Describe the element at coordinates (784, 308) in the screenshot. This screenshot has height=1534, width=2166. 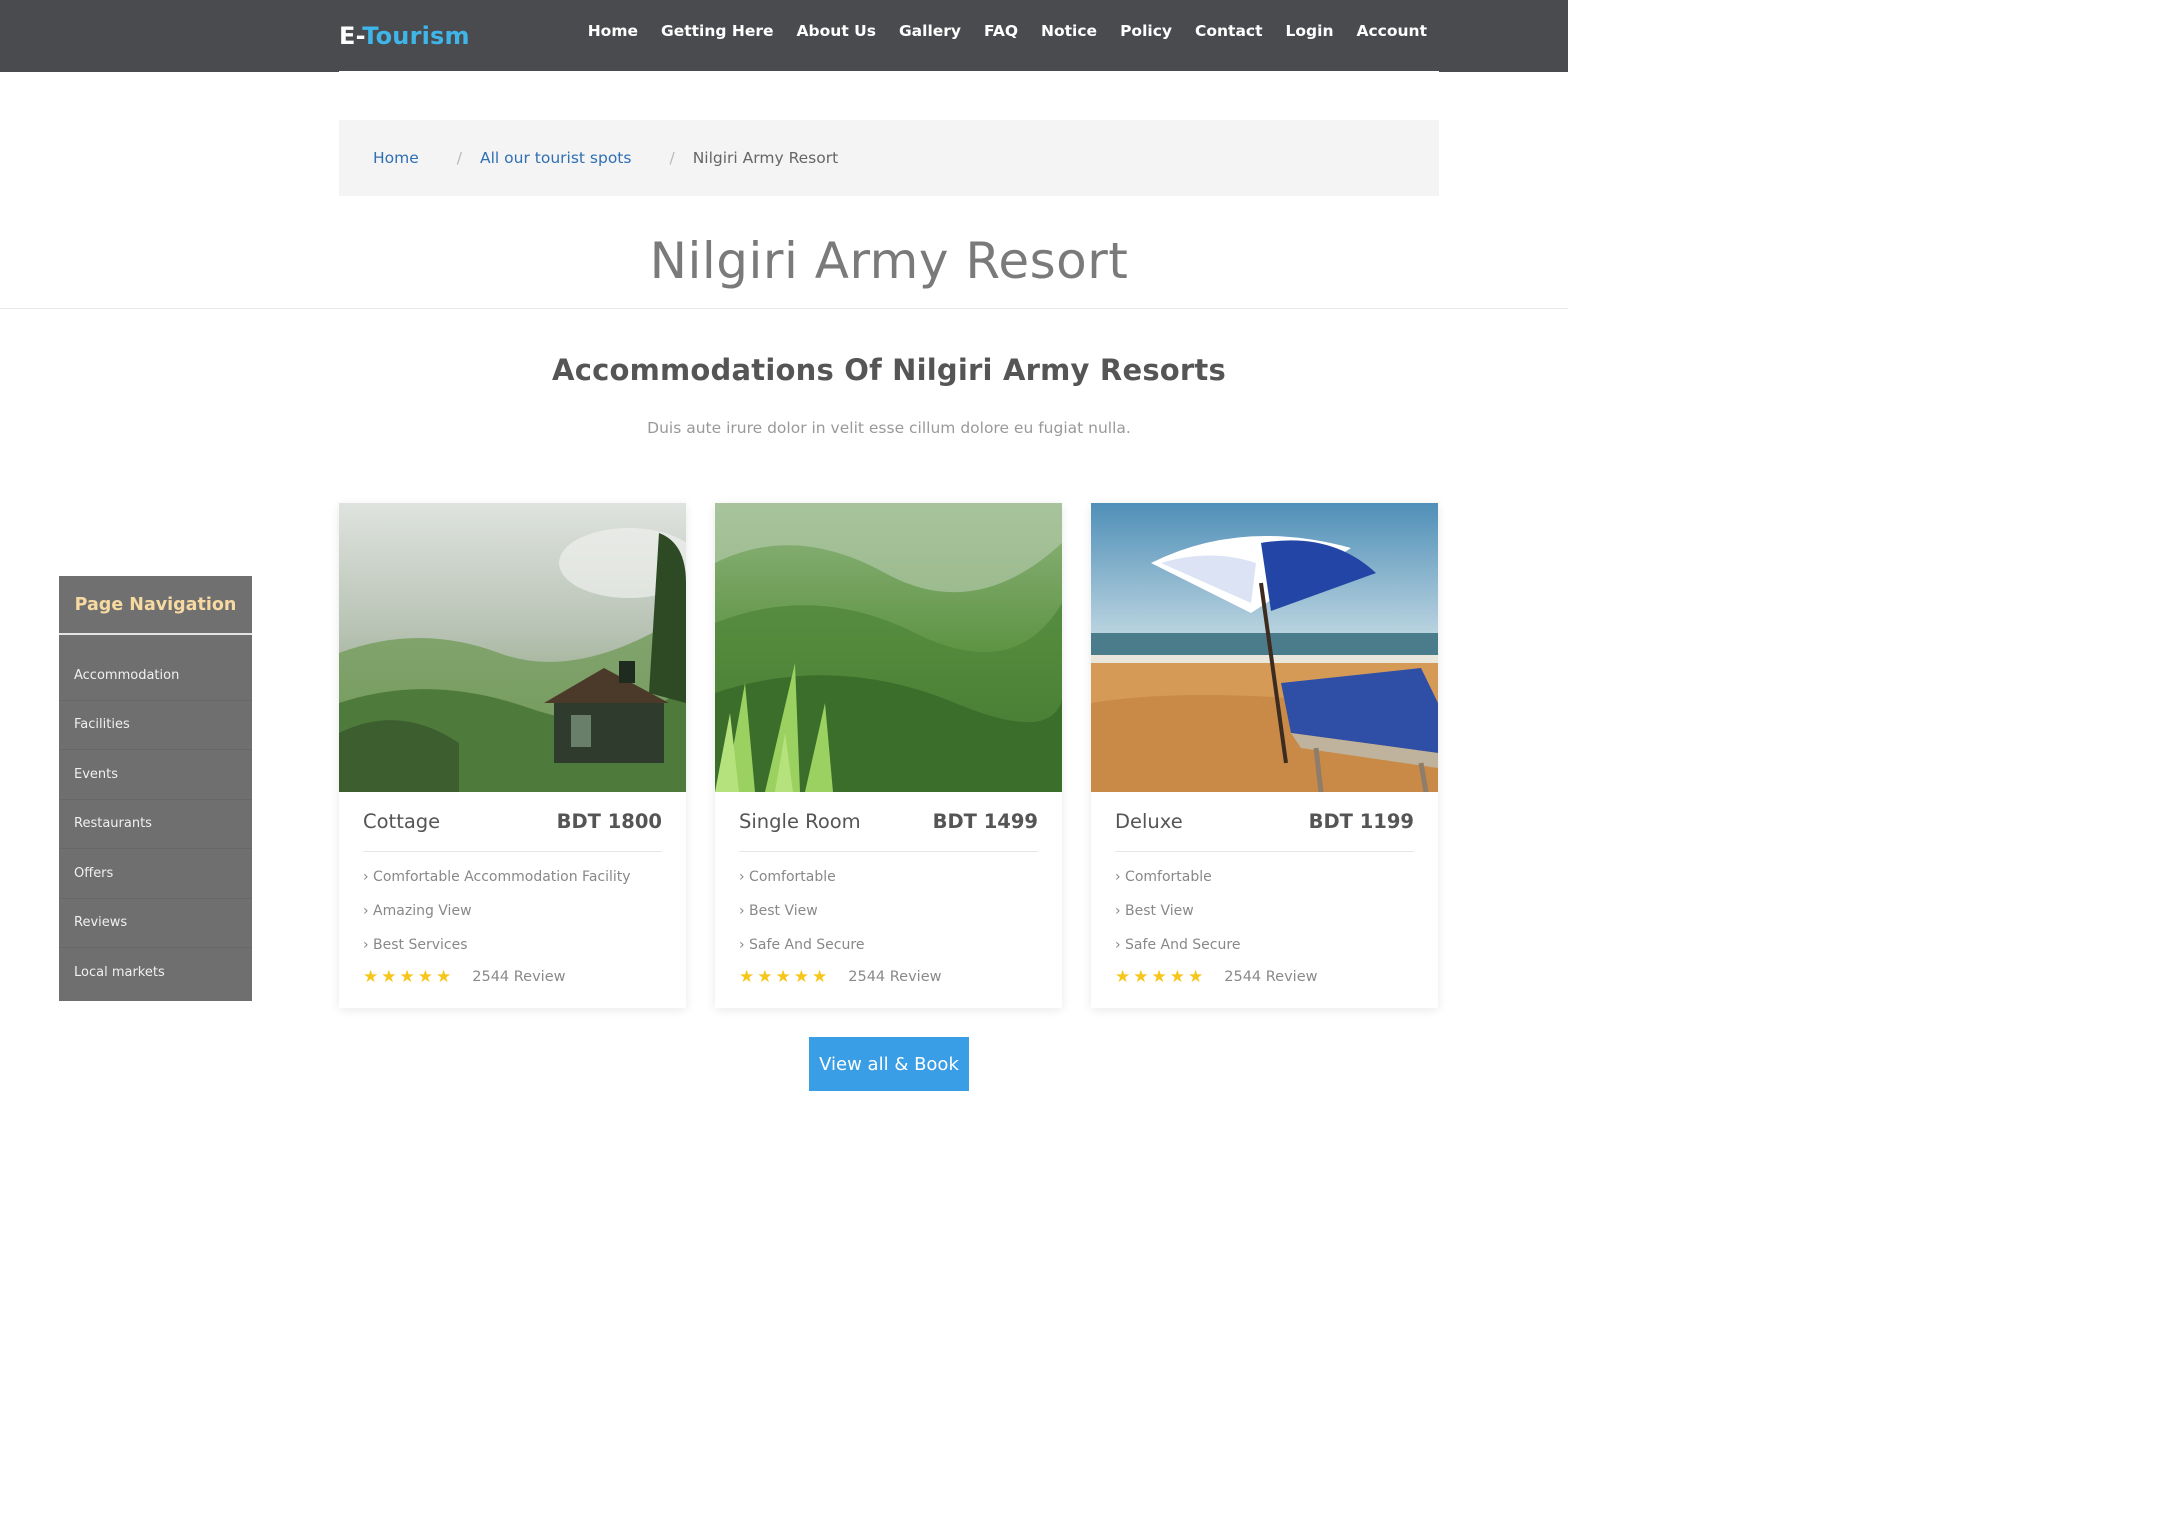
I see `title-divider` at that location.